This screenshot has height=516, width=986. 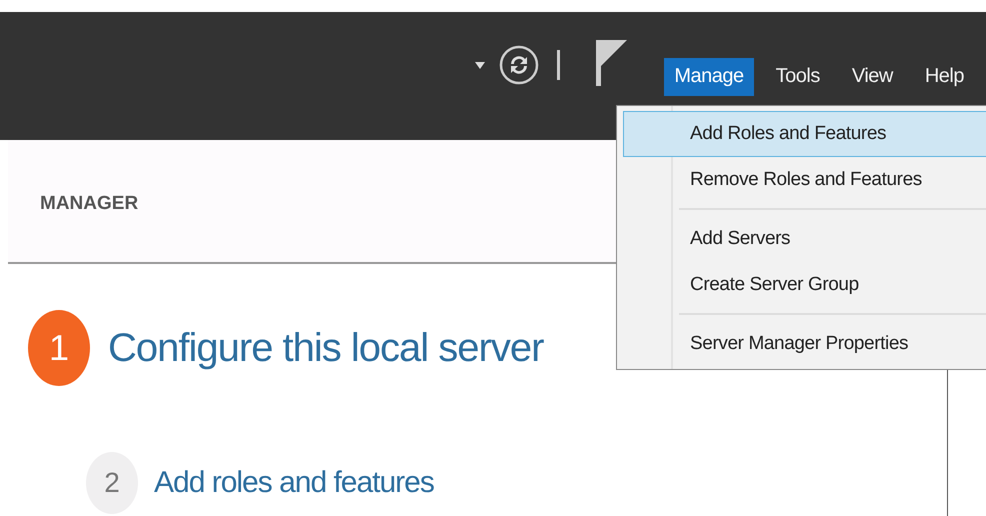 I want to click on menu-item: Add Servers, so click(x=804, y=239).